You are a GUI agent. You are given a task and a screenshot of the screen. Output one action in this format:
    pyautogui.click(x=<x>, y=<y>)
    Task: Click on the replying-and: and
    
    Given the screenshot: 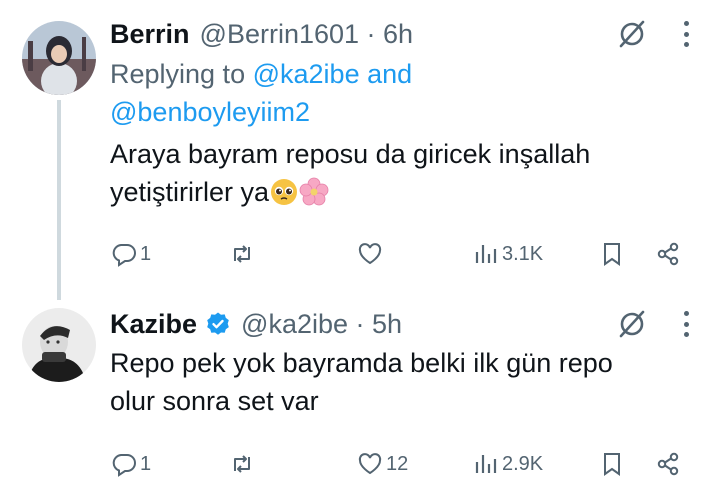 What is the action you would take?
    pyautogui.click(x=390, y=74)
    